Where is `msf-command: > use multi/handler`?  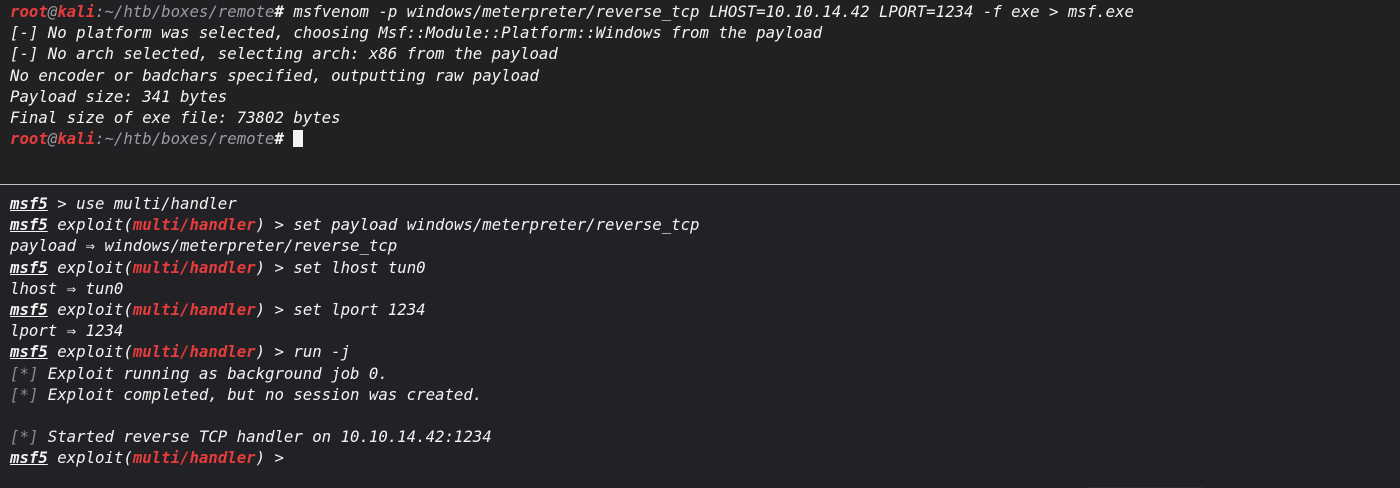
msf-command: > use multi/handler is located at coordinates (142, 203).